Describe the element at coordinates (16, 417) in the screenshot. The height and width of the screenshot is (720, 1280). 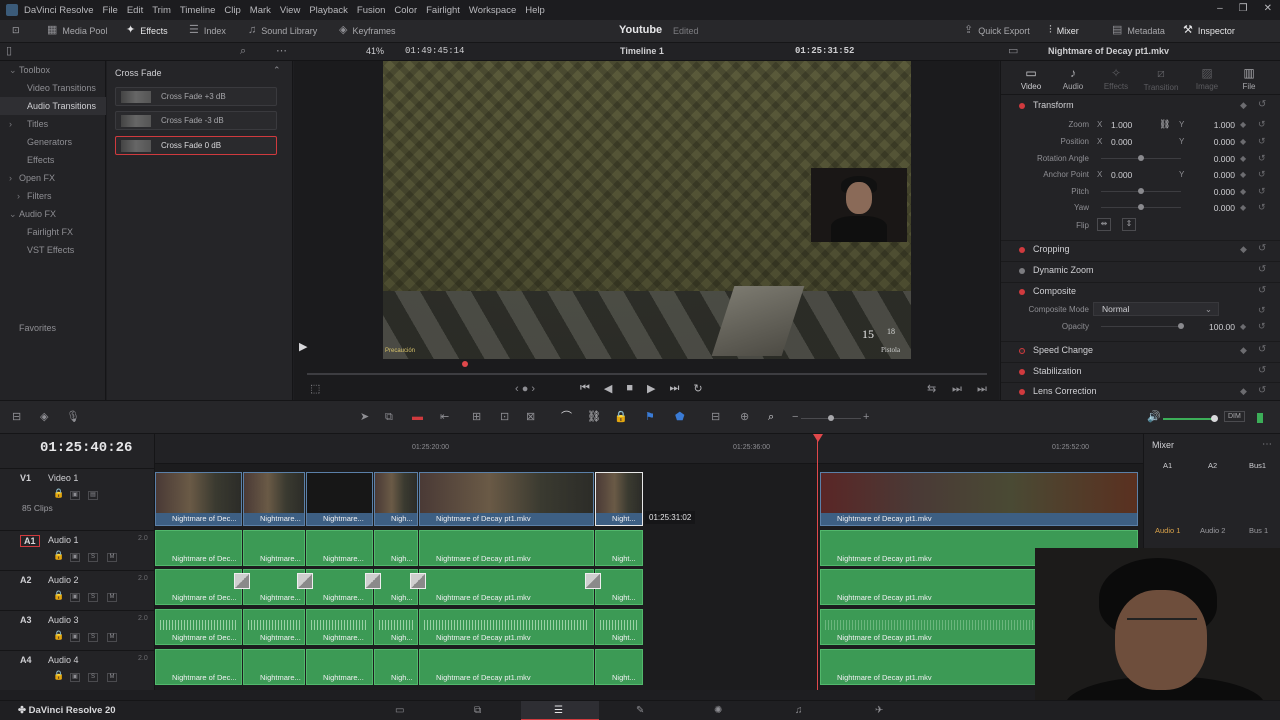
I see `layout-icon: ⊟` at that location.